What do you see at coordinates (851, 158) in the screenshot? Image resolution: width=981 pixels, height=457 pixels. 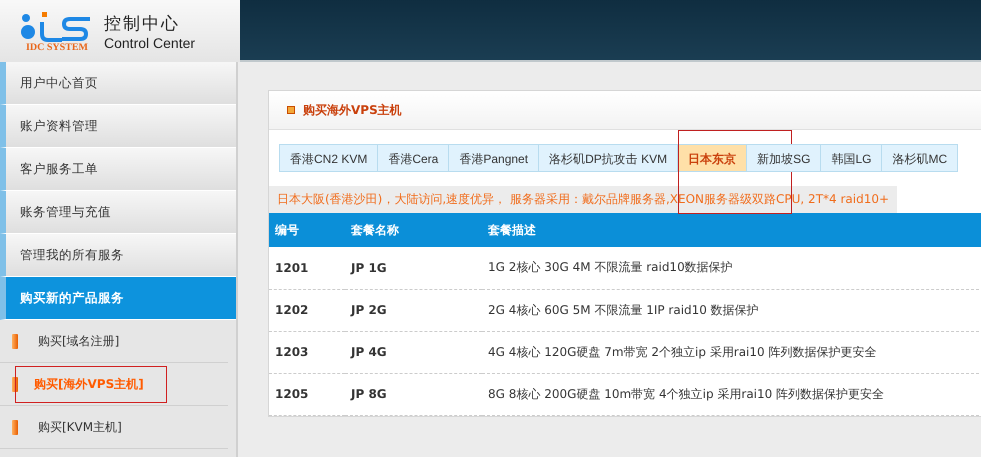 I see `tab: 韩国LG` at bounding box center [851, 158].